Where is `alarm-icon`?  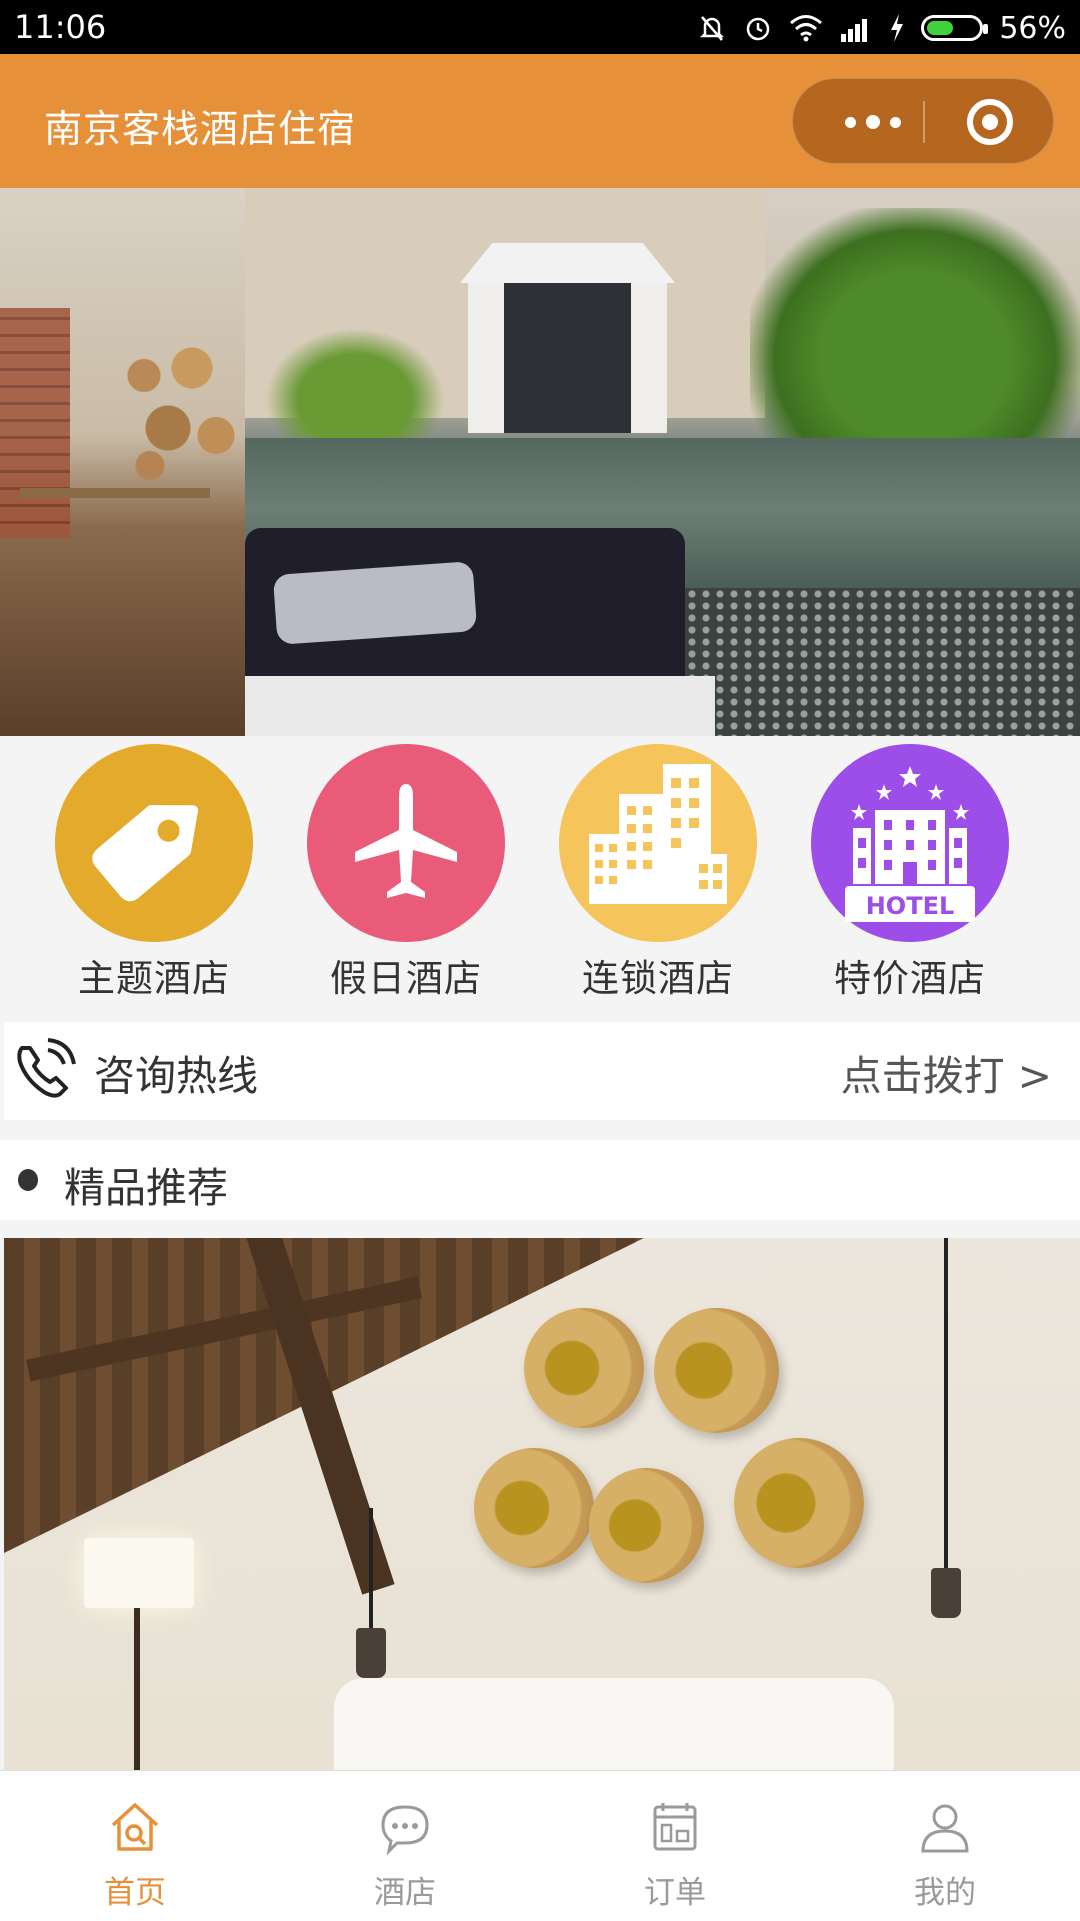 alarm-icon is located at coordinates (758, 29).